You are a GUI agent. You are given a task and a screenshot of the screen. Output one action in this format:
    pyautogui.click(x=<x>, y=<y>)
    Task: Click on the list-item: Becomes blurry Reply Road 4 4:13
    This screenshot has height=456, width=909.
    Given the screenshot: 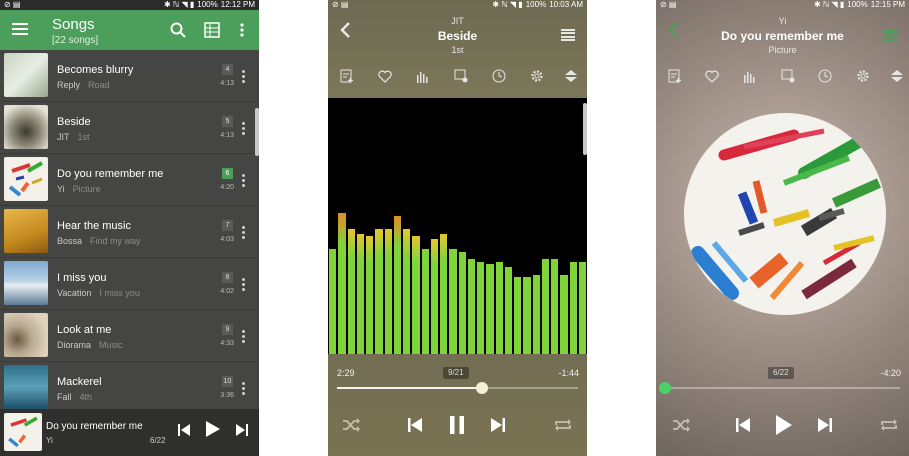 What is the action you would take?
    pyautogui.click(x=129, y=76)
    